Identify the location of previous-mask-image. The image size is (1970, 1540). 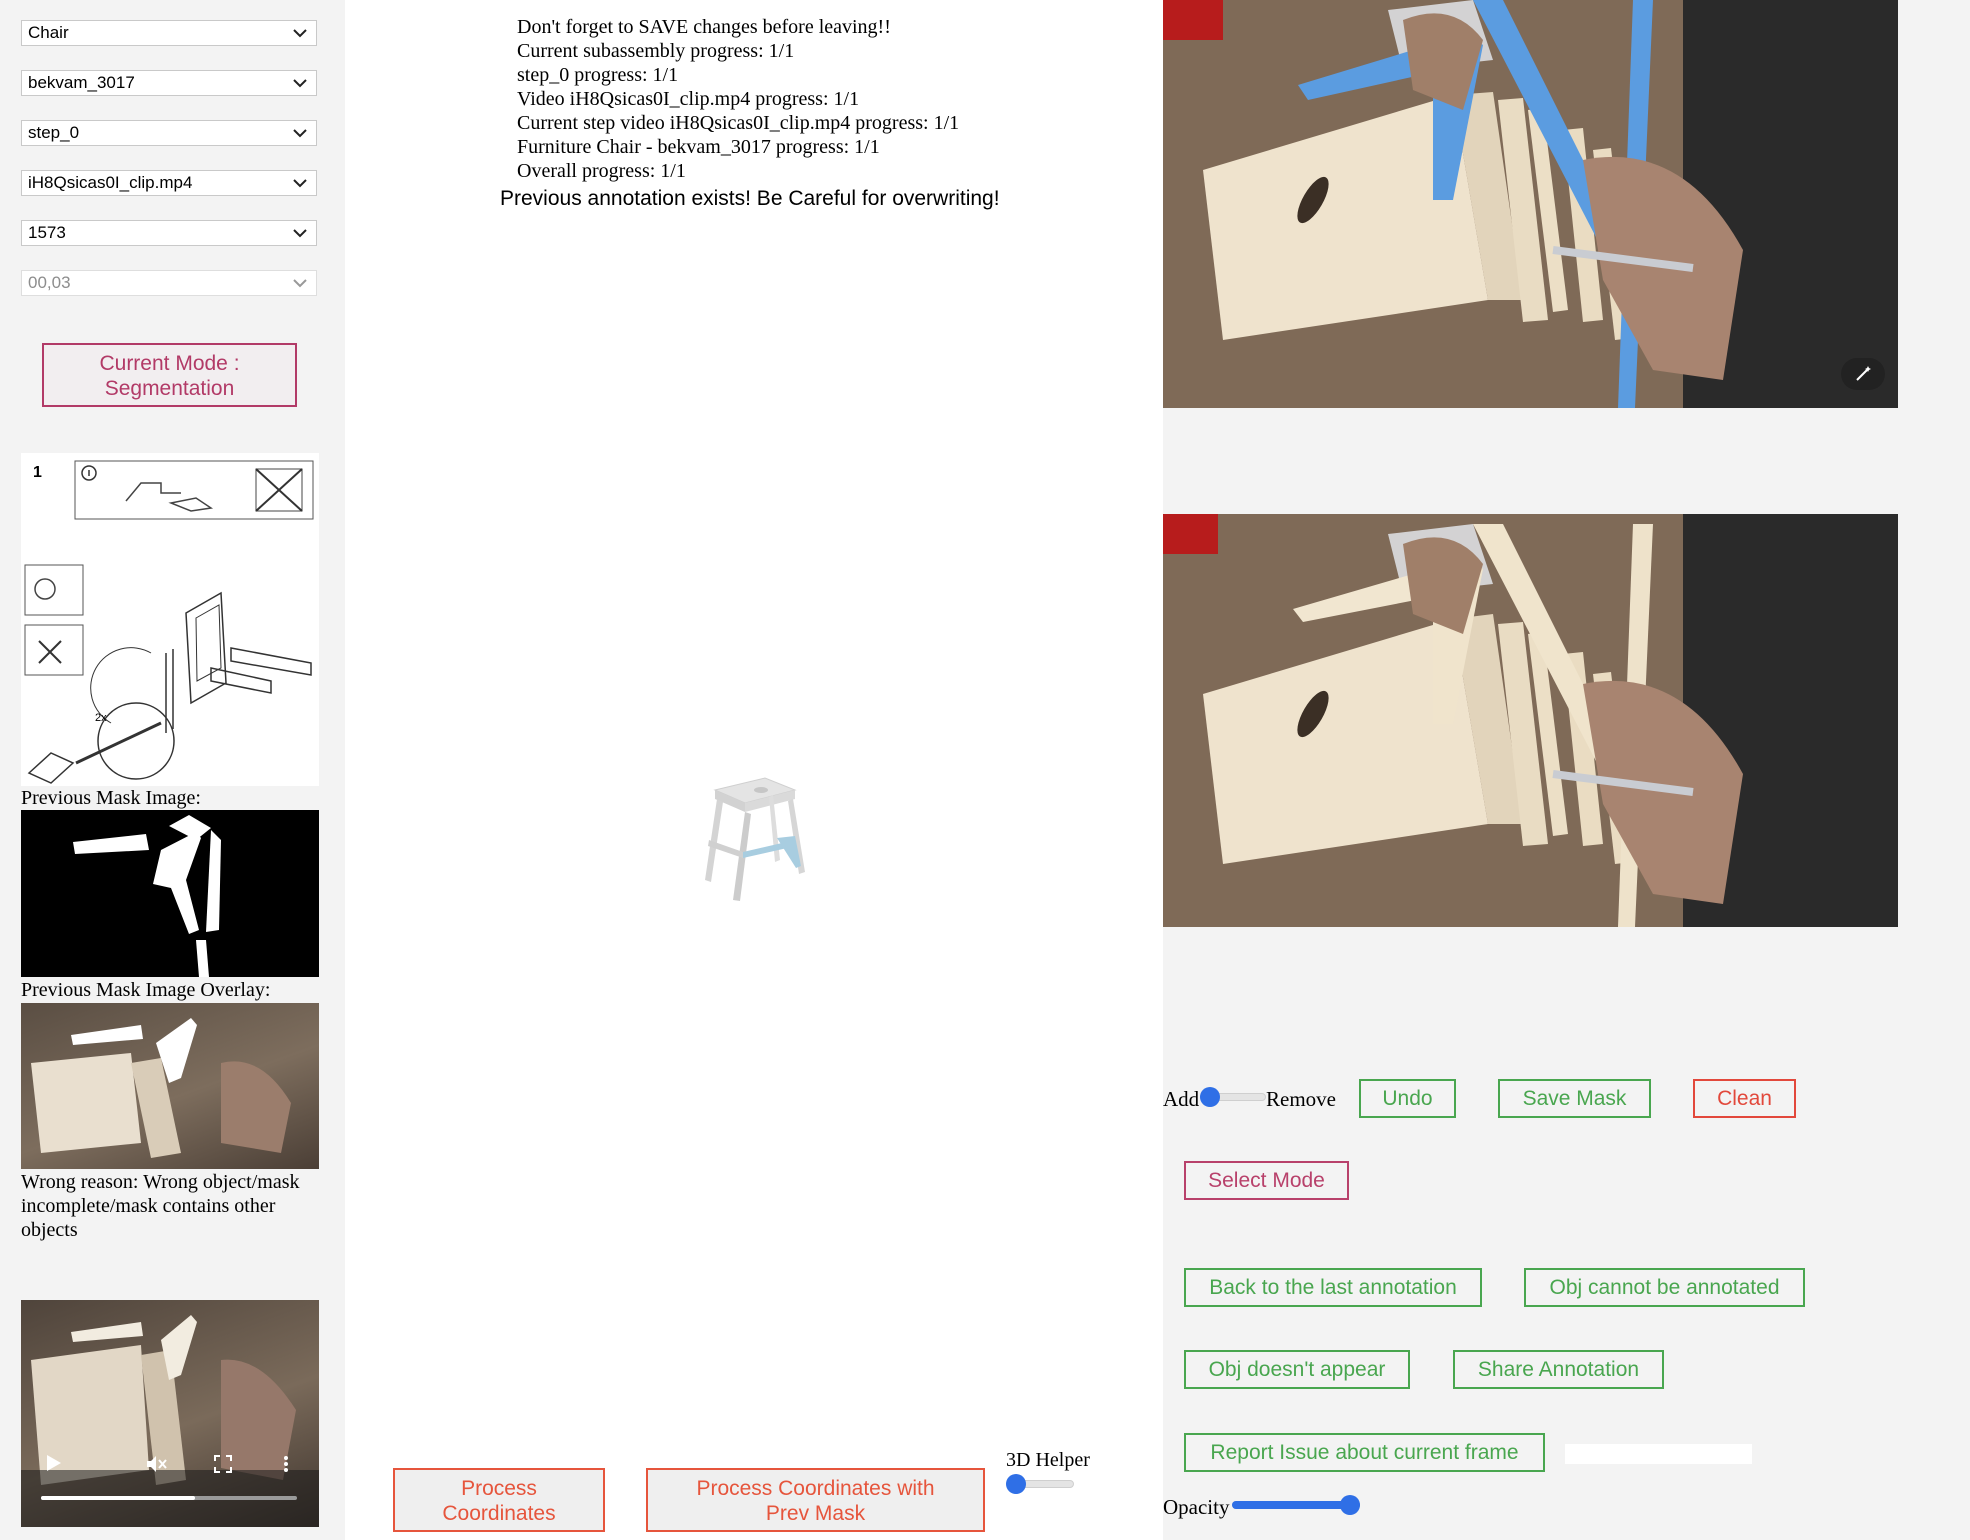
(170, 893).